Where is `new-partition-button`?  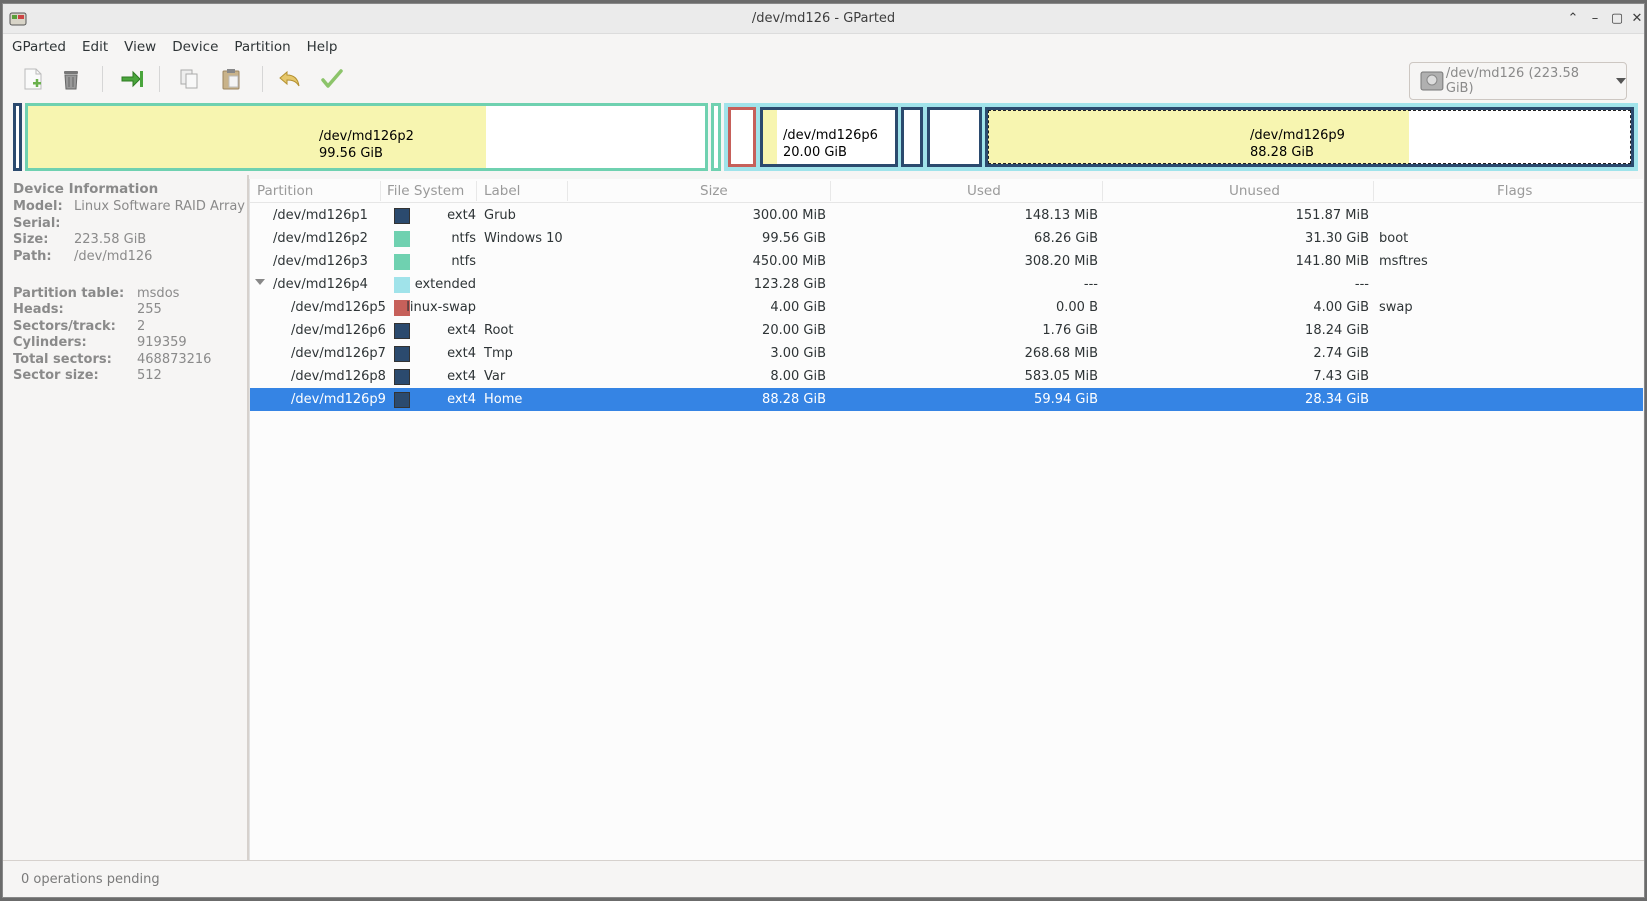
new-partition-button is located at coordinates (33, 79).